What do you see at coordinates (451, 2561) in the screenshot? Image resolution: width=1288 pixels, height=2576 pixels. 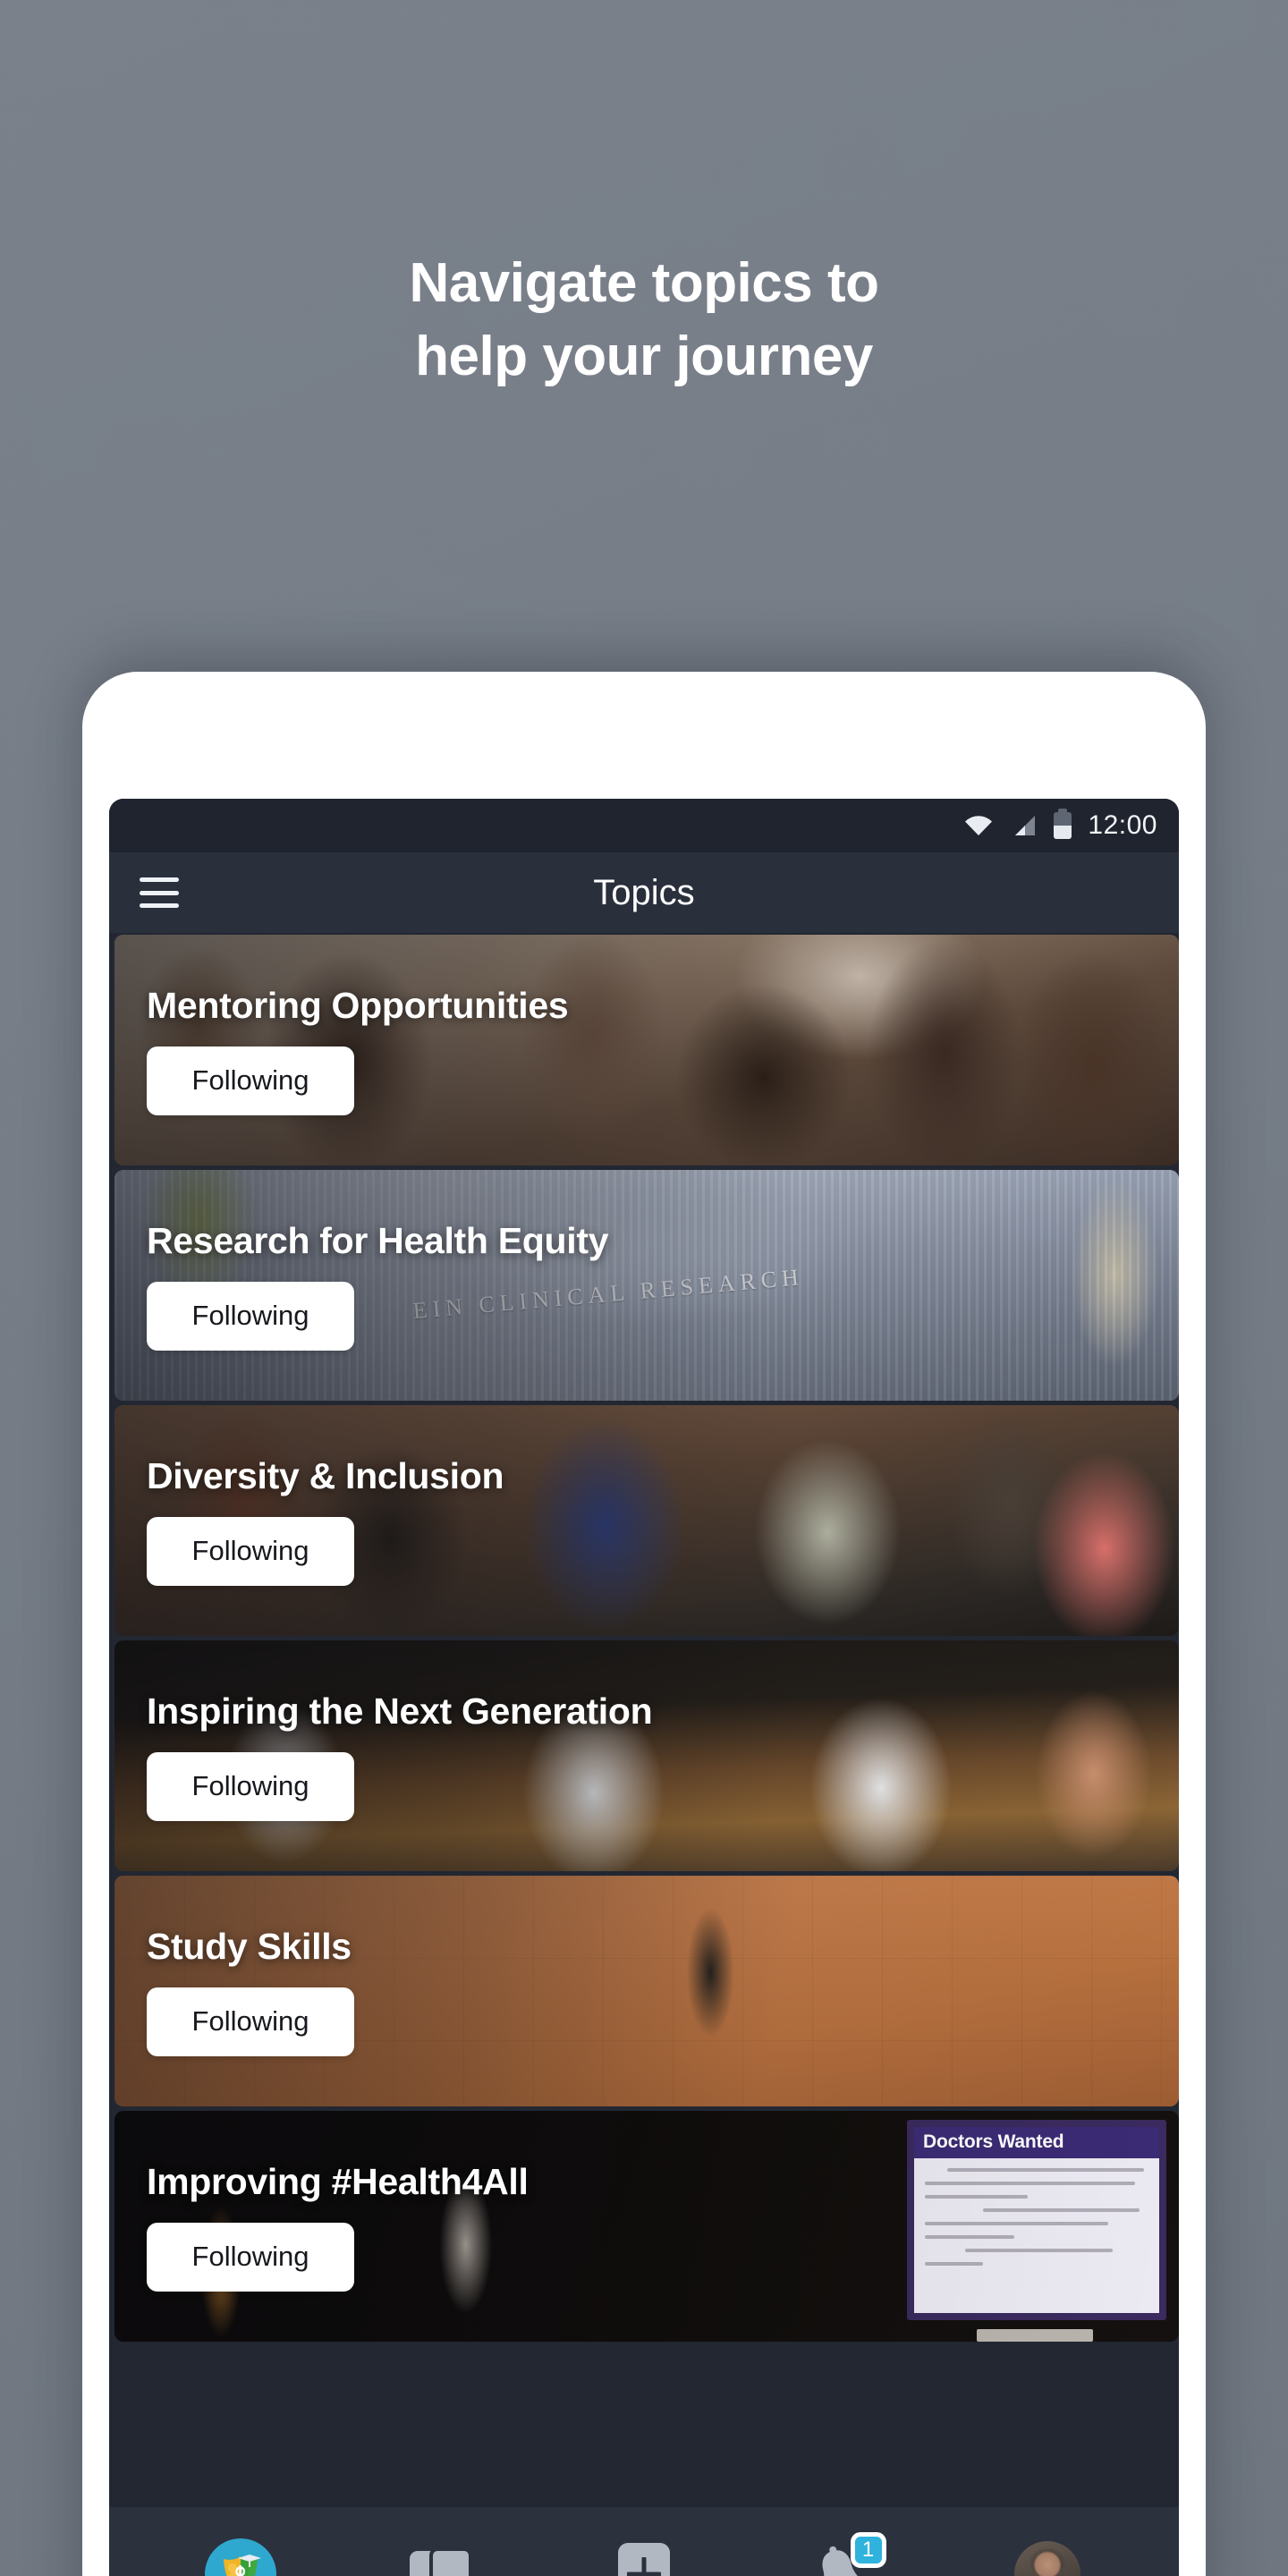 I see `chat-bubble-front` at bounding box center [451, 2561].